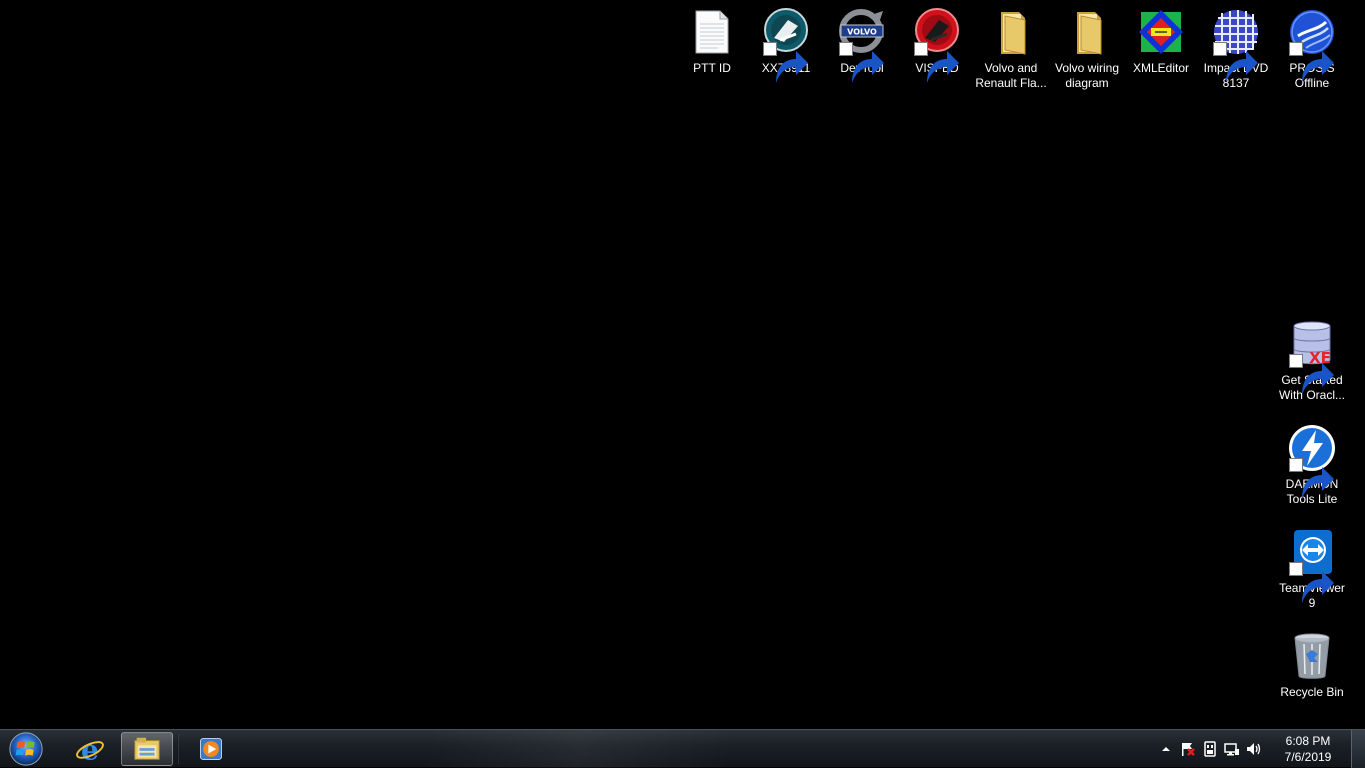  What do you see at coordinates (178, 749) in the screenshot?
I see `taskbar-separator` at bounding box center [178, 749].